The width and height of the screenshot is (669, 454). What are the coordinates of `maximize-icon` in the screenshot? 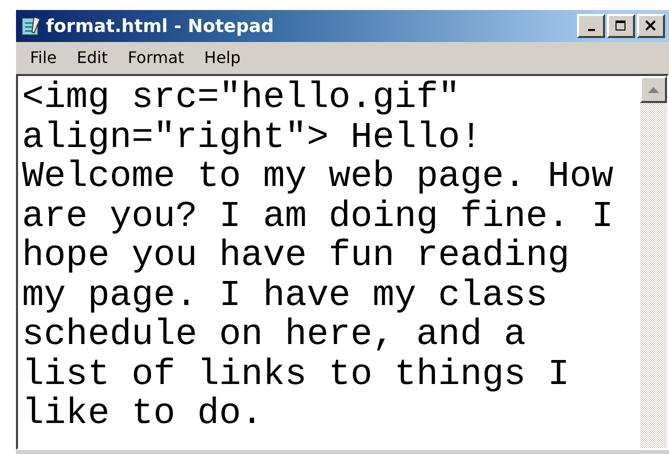 It's located at (621, 26).